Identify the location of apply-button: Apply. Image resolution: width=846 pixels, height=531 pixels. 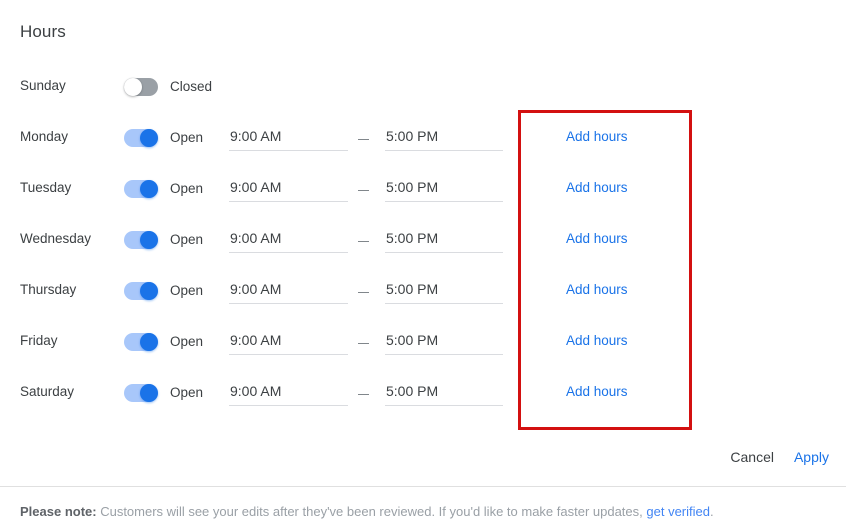
(811, 457).